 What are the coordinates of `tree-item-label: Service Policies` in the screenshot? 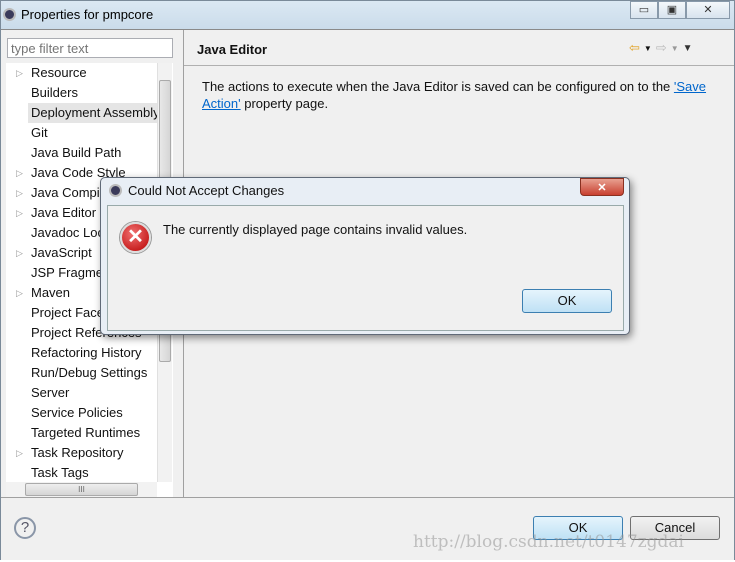 It's located at (77, 412).